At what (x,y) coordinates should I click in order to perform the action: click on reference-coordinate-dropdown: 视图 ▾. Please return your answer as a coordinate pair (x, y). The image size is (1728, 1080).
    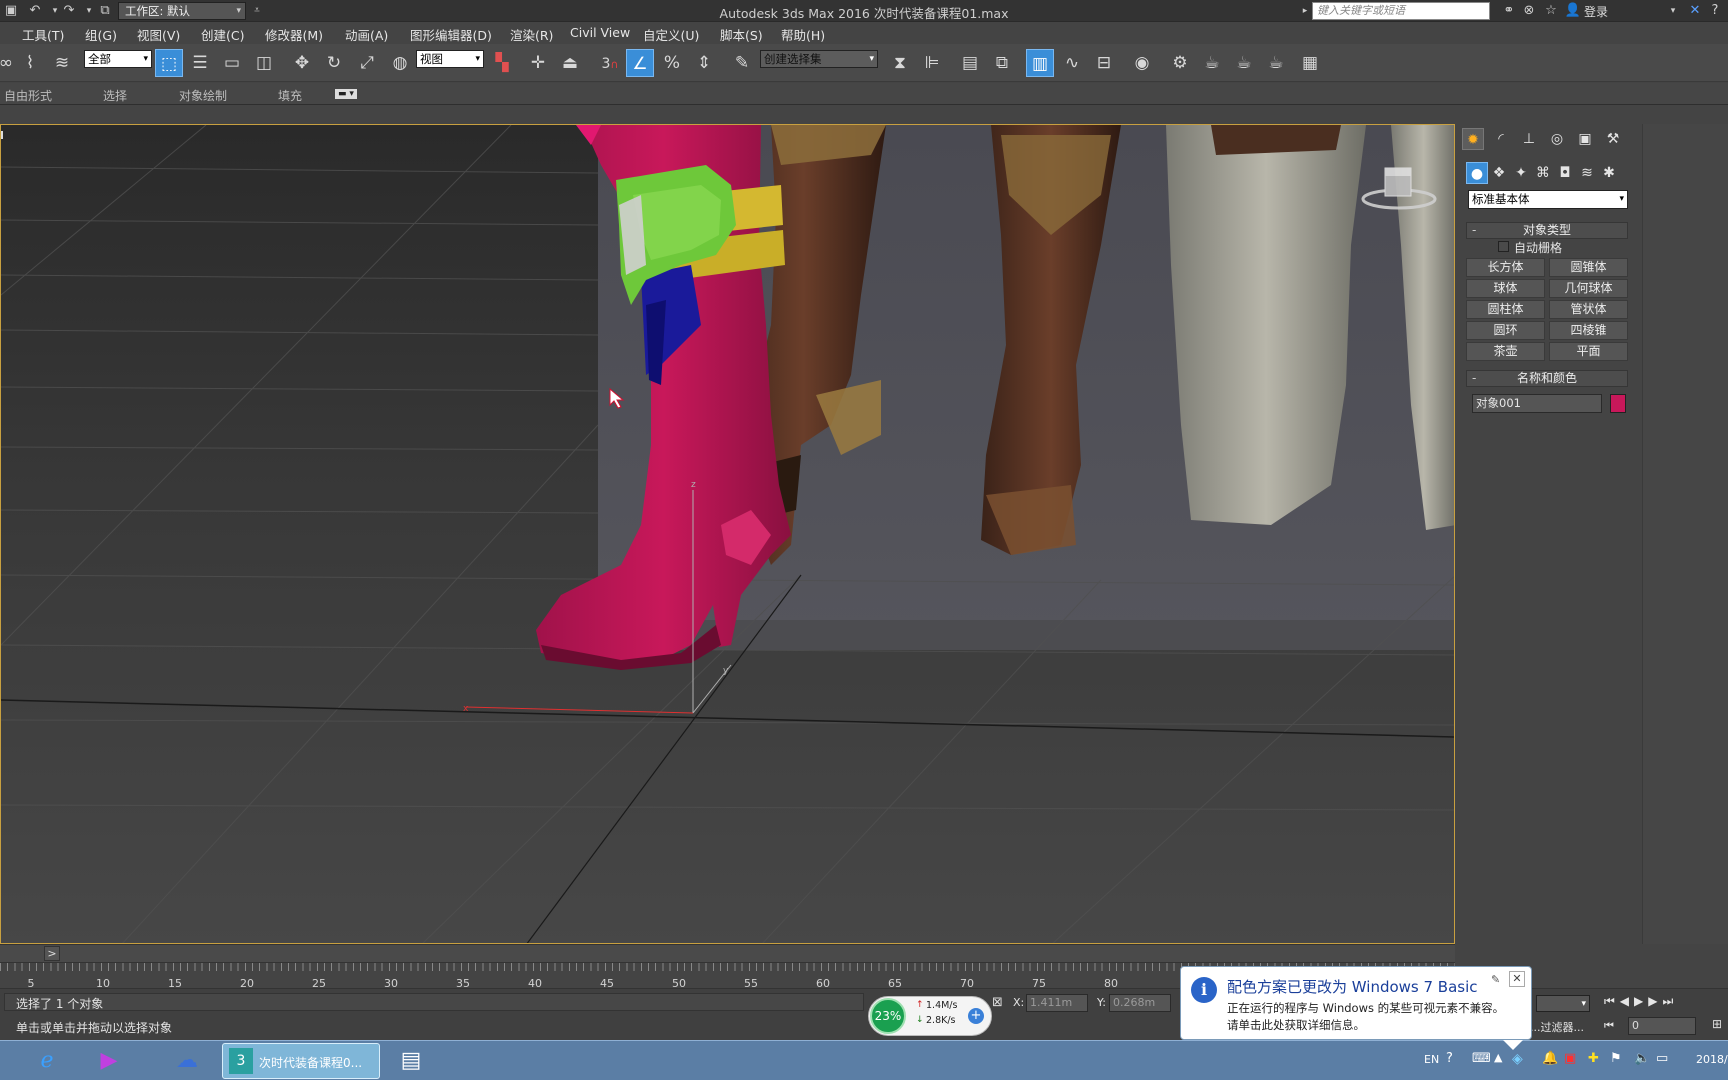
    Looking at the image, I should click on (450, 59).